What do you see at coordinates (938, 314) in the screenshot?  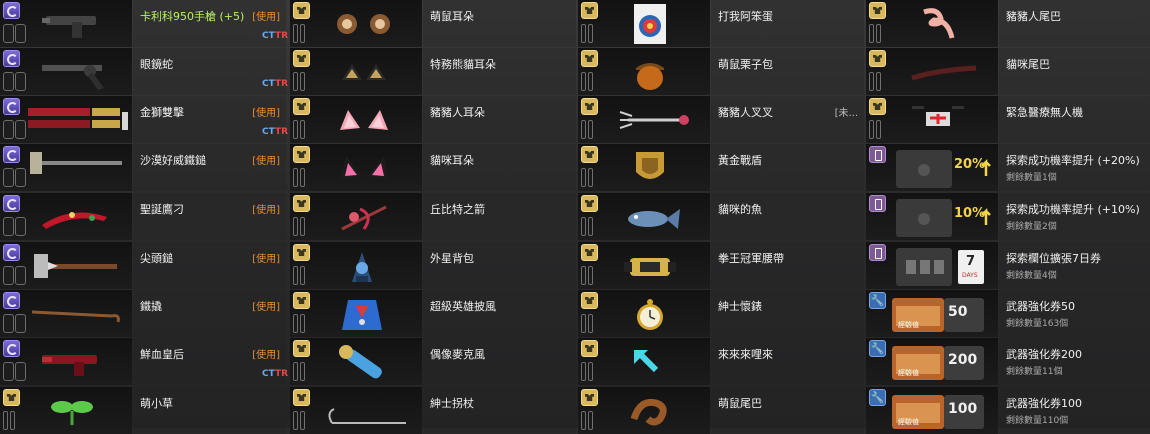 I see `box-icon` at bounding box center [938, 314].